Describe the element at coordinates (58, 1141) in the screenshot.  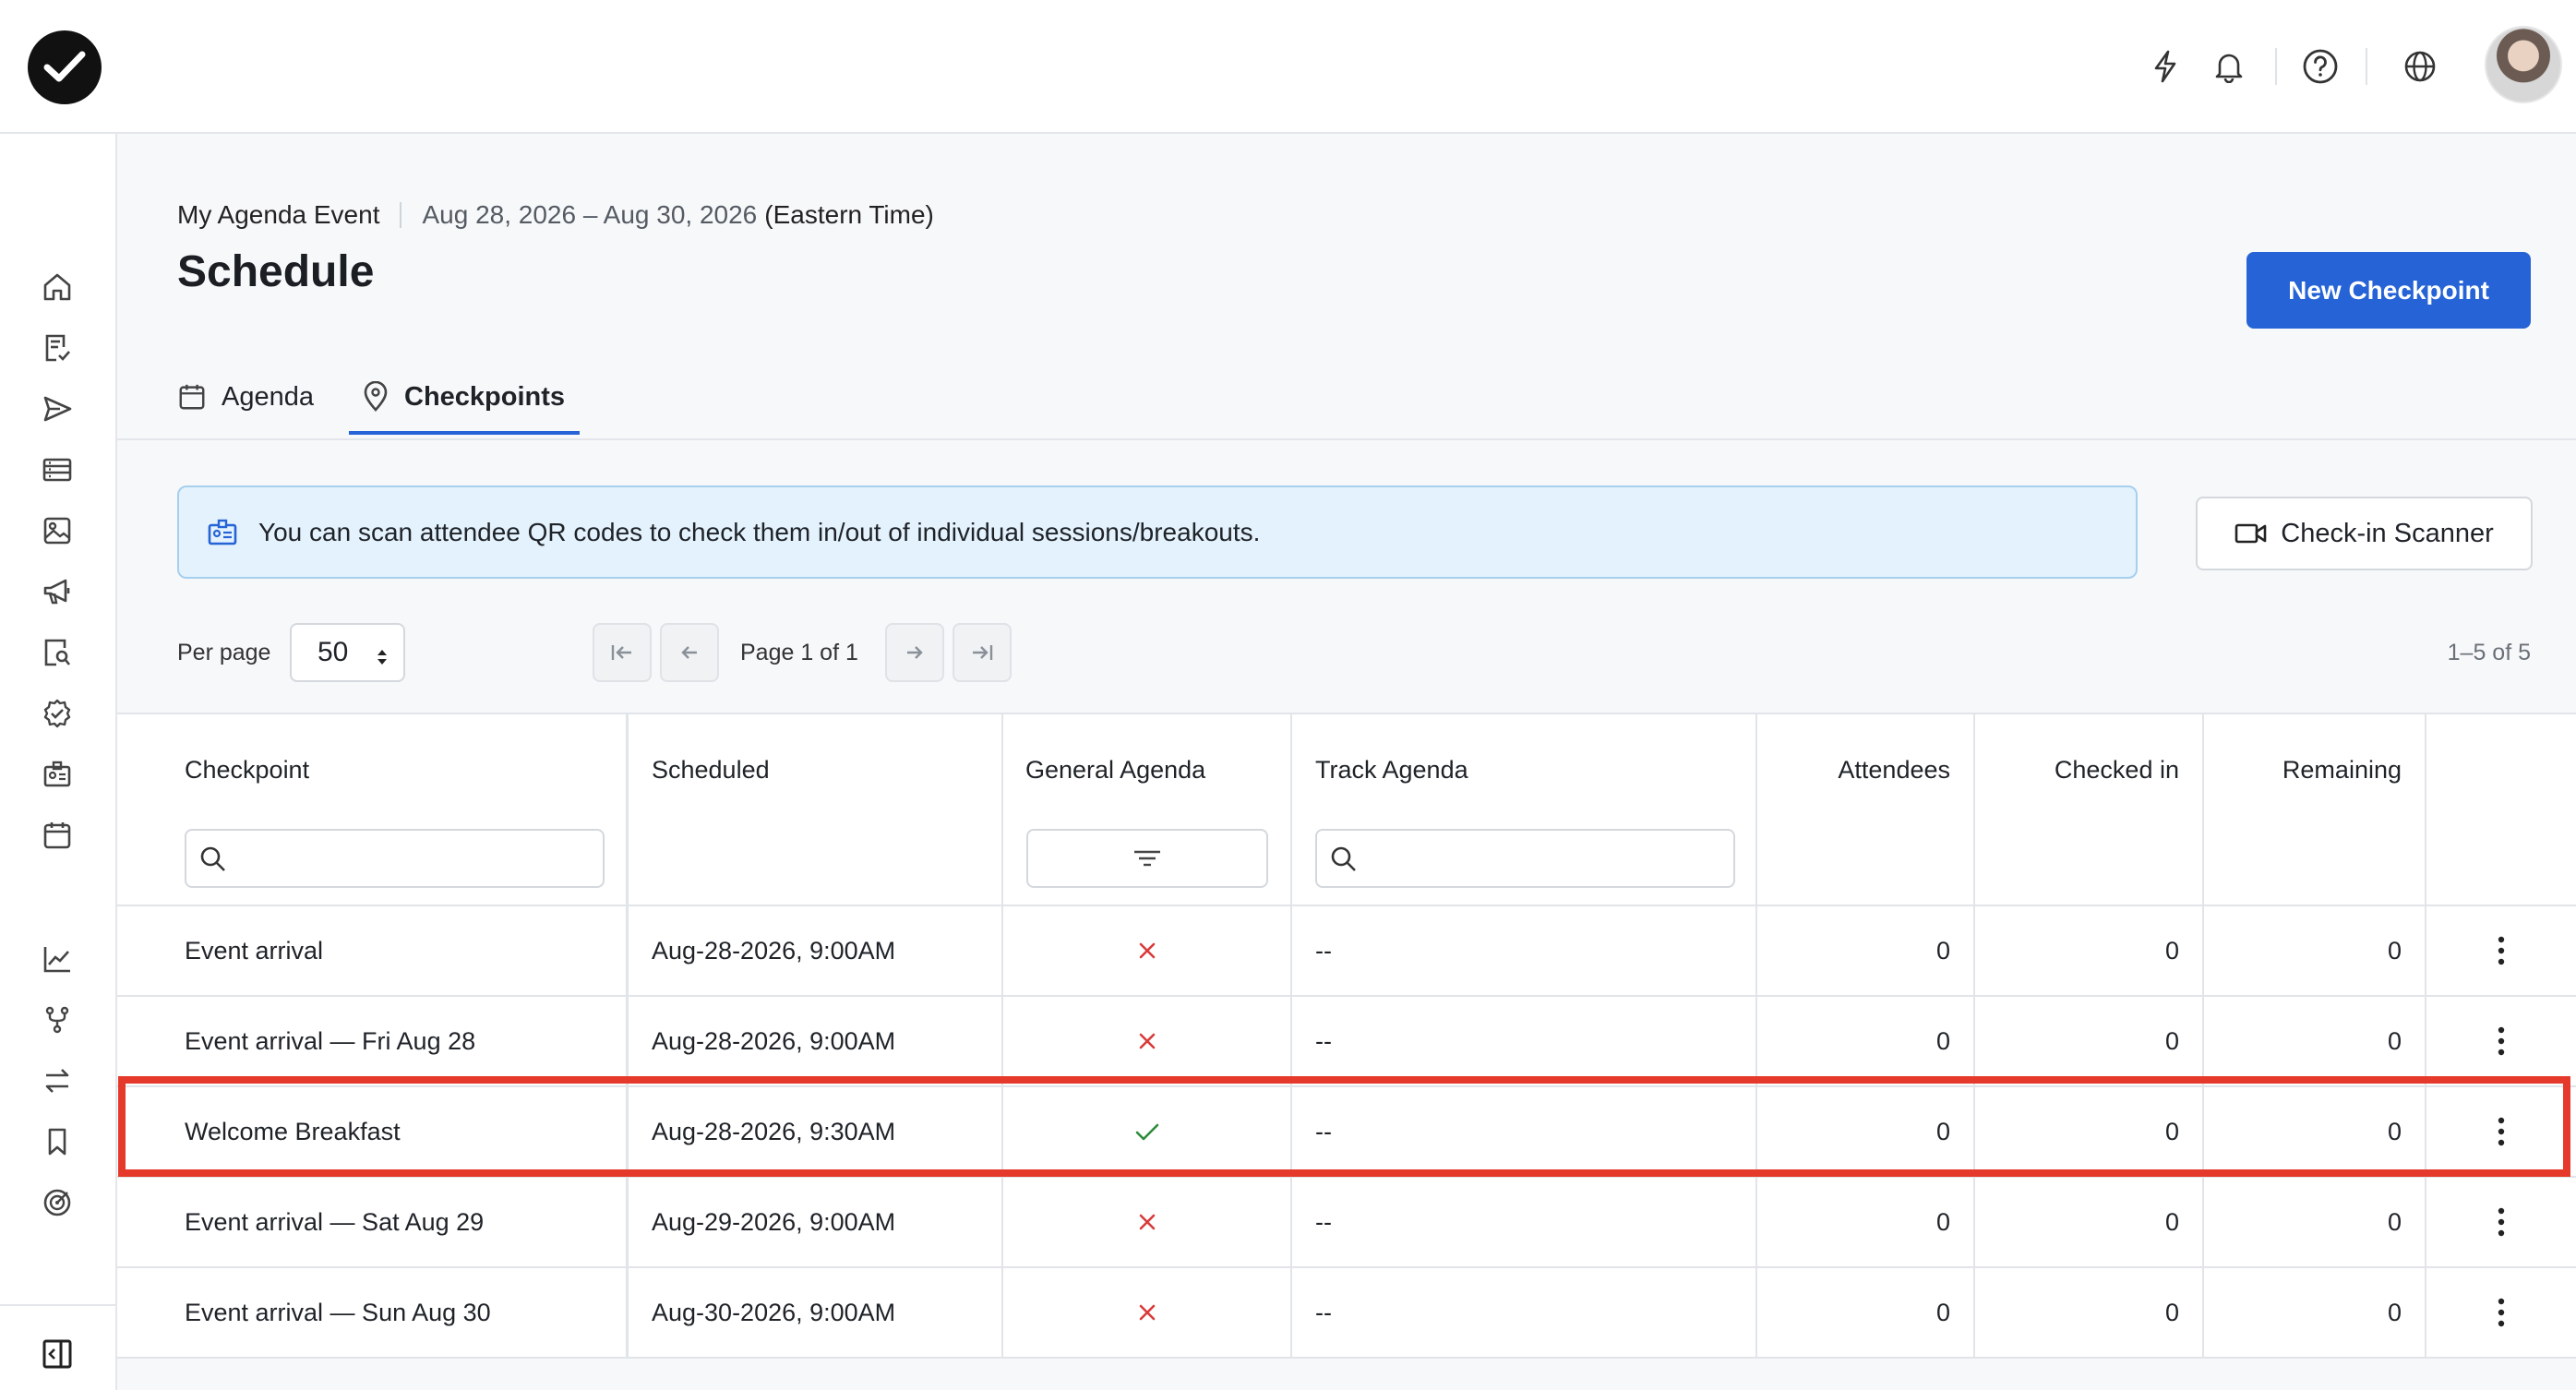
I see `bookmark-icon` at that location.